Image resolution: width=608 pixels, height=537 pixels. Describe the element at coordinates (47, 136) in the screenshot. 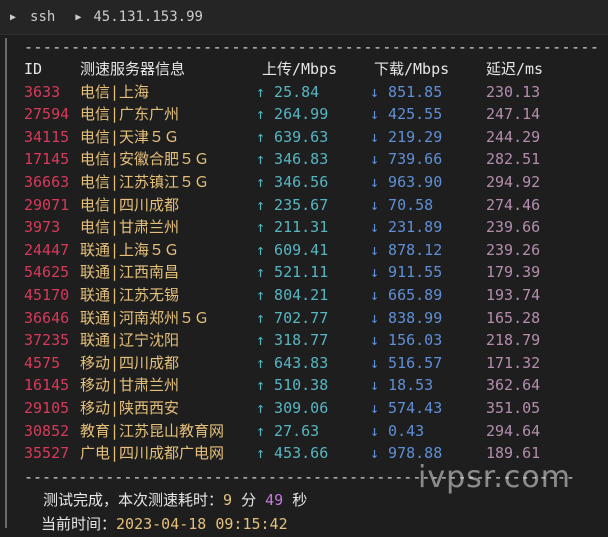

I see `row-id: 34115` at that location.